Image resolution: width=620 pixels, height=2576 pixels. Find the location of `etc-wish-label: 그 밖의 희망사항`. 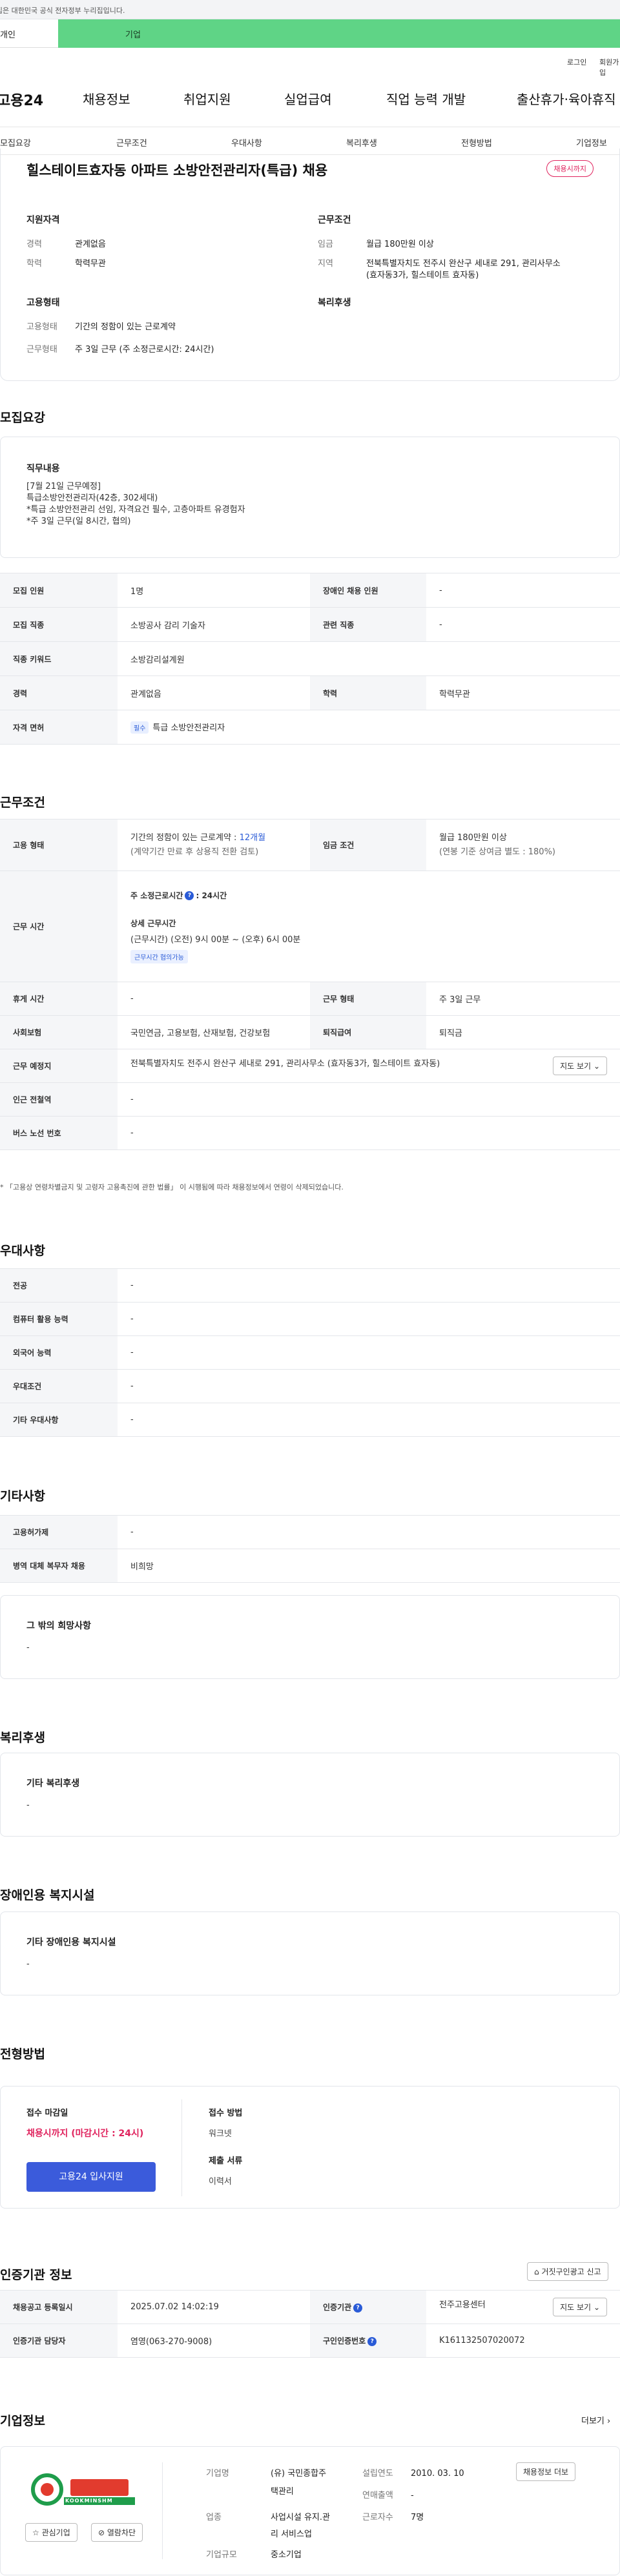

etc-wish-label: 그 밖의 희망사항 is located at coordinates (58, 1626).